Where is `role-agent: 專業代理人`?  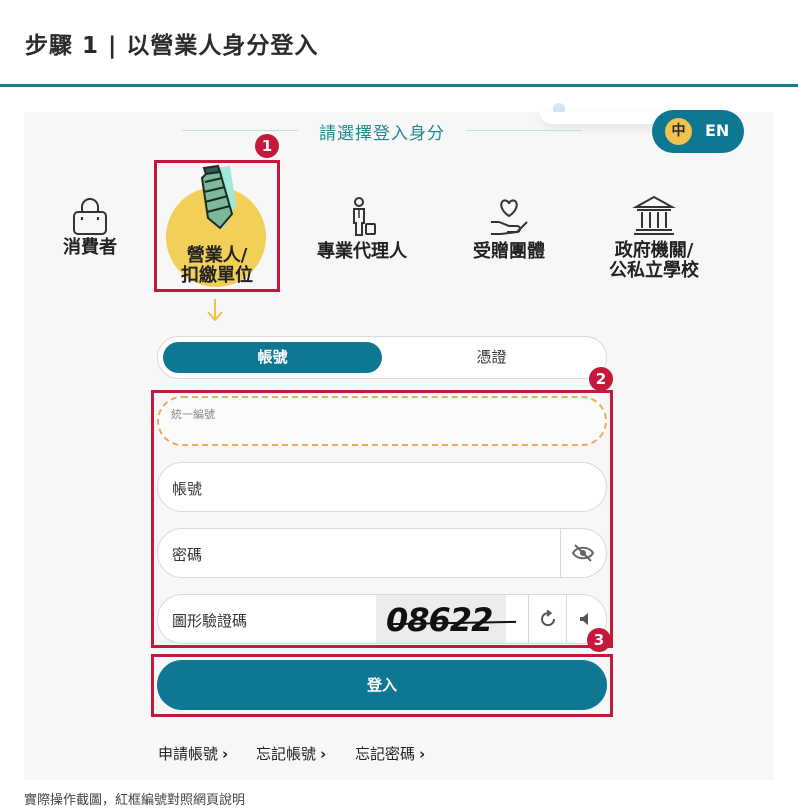 role-agent: 專業代理人 is located at coordinates (362, 229).